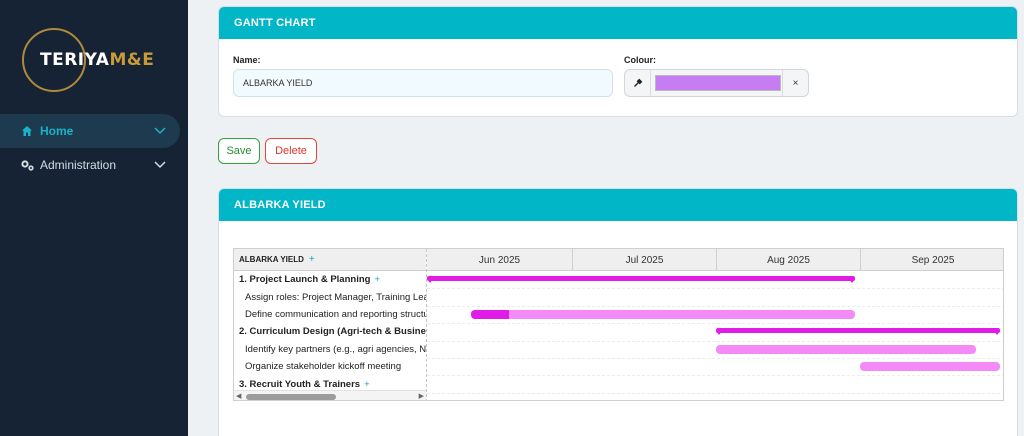 The image size is (1024, 436). I want to click on task-row: Organize stakeholder kickoff meeting, so click(330, 366).